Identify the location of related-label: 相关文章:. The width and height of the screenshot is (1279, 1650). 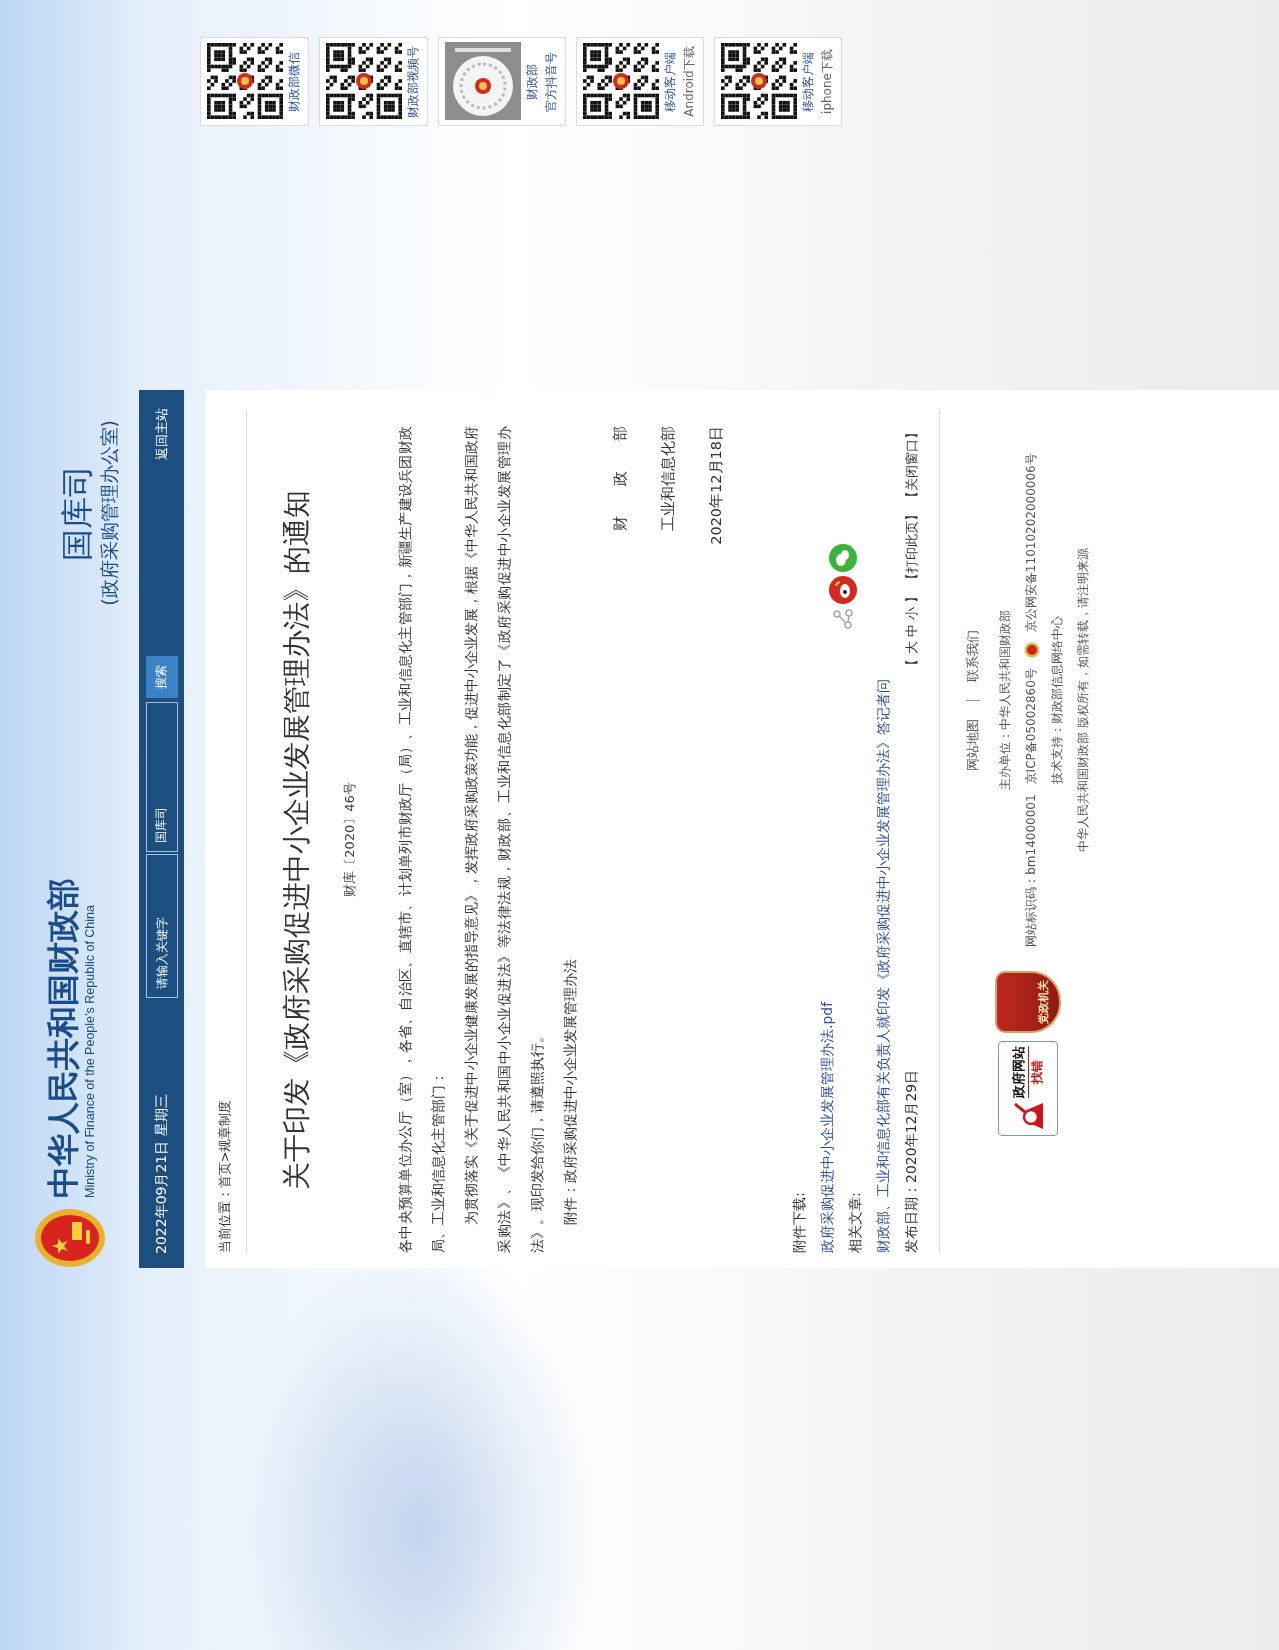
(855, 1222).